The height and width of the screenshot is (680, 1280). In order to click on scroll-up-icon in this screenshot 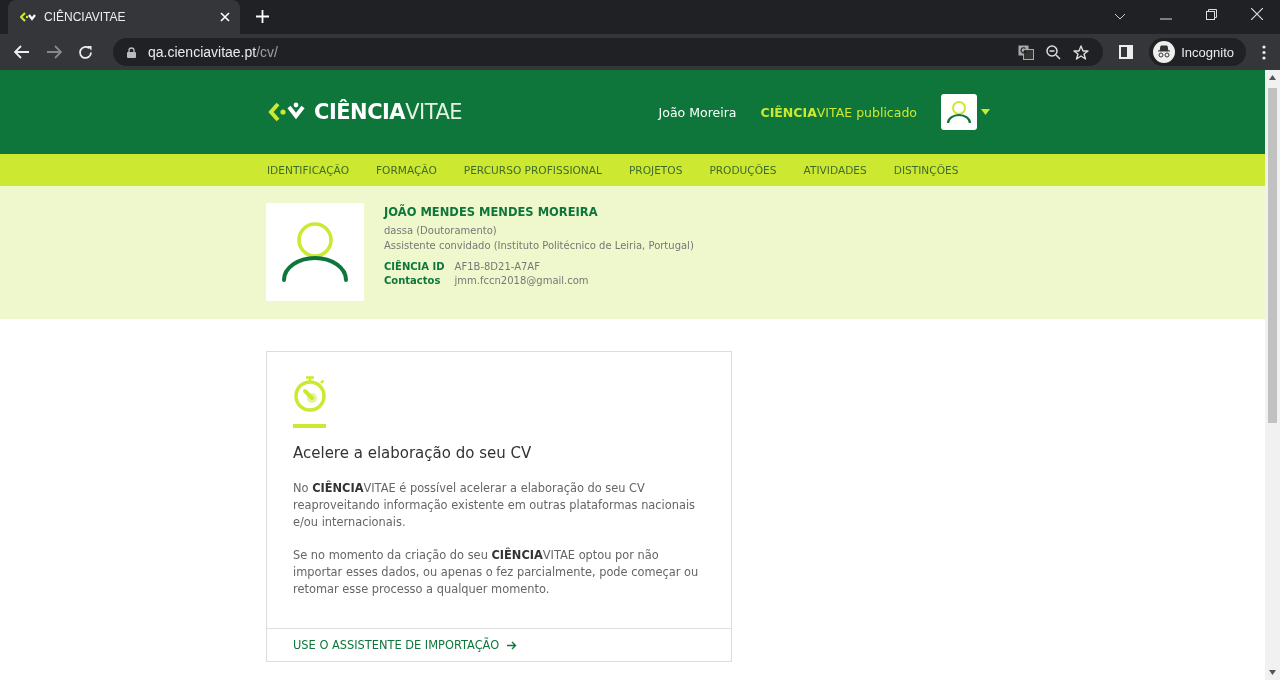, I will do `click(1272, 77)`.